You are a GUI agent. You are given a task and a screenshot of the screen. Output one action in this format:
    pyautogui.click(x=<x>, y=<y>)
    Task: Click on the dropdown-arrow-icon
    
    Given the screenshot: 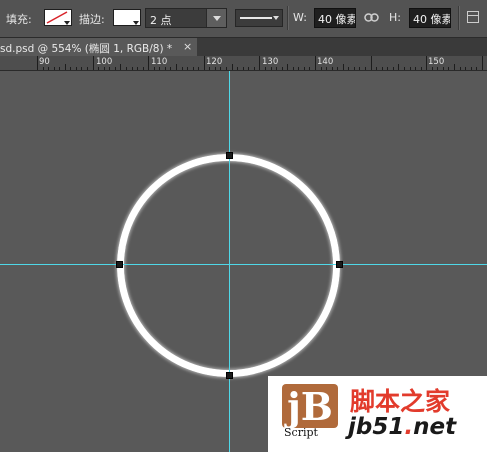 What is the action you would take?
    pyautogui.click(x=216, y=18)
    